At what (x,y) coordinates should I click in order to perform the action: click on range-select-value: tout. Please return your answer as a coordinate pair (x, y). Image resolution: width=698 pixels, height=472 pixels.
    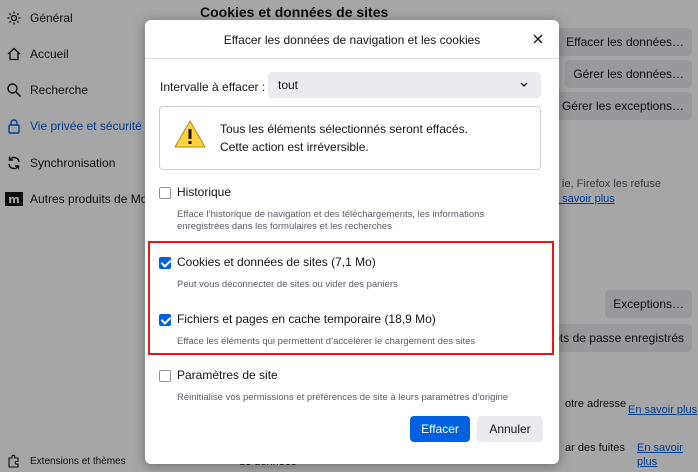
    Looking at the image, I should click on (288, 85).